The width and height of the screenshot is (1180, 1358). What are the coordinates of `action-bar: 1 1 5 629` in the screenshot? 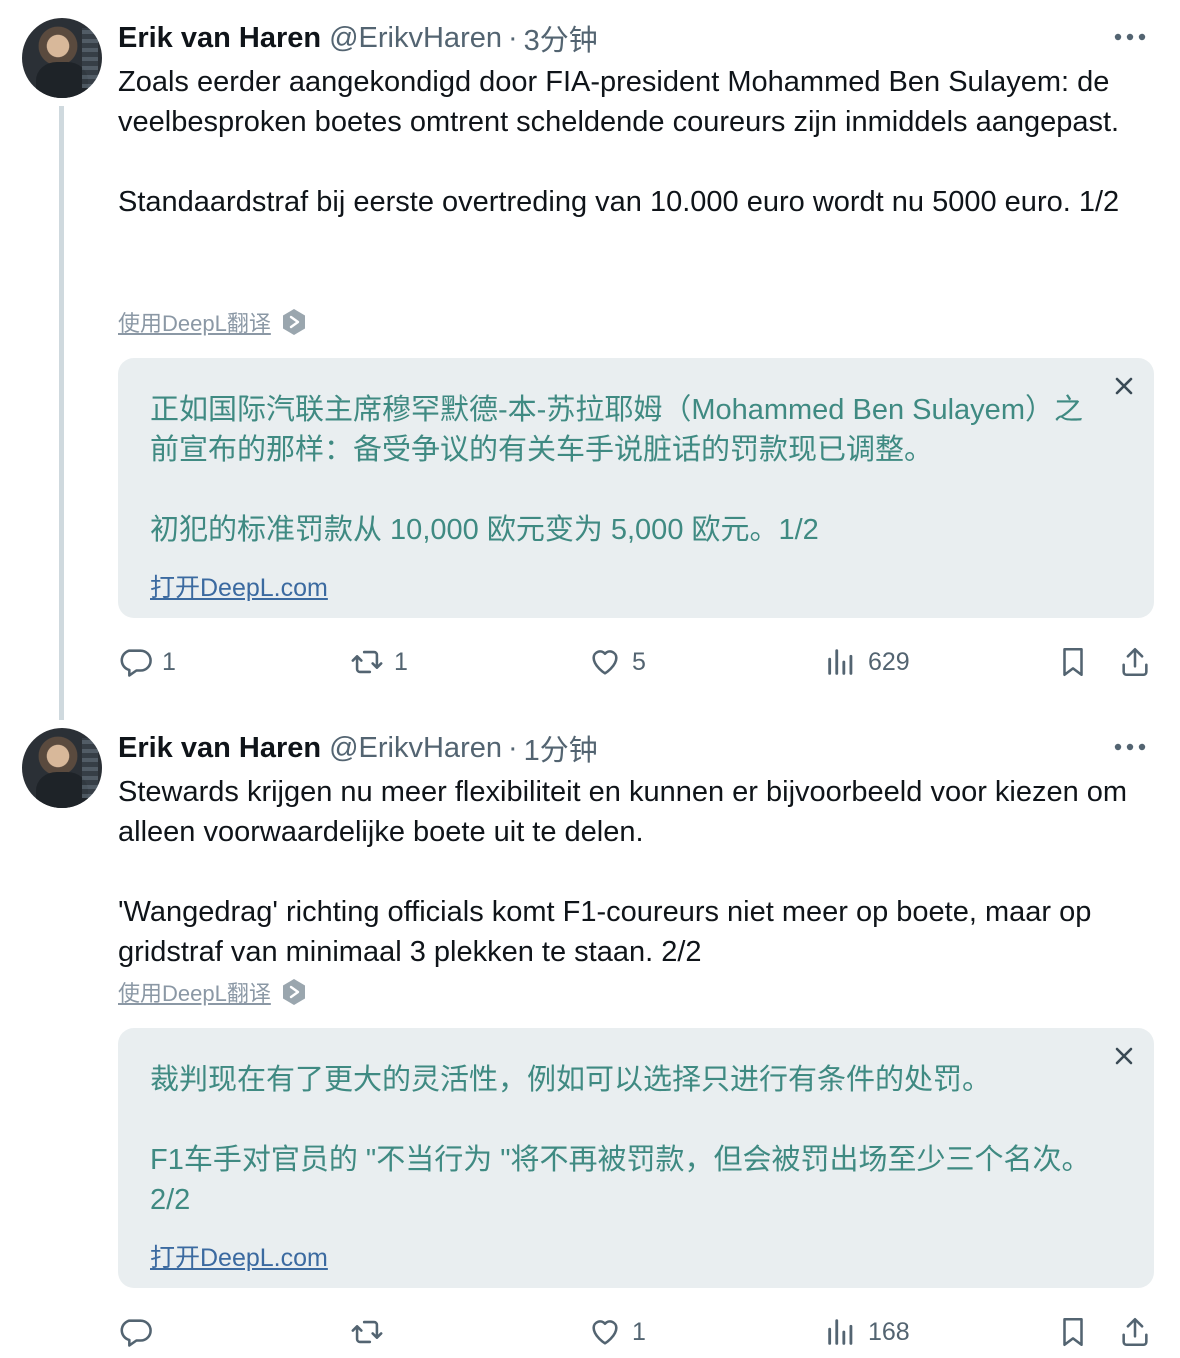 It's located at (638, 662).